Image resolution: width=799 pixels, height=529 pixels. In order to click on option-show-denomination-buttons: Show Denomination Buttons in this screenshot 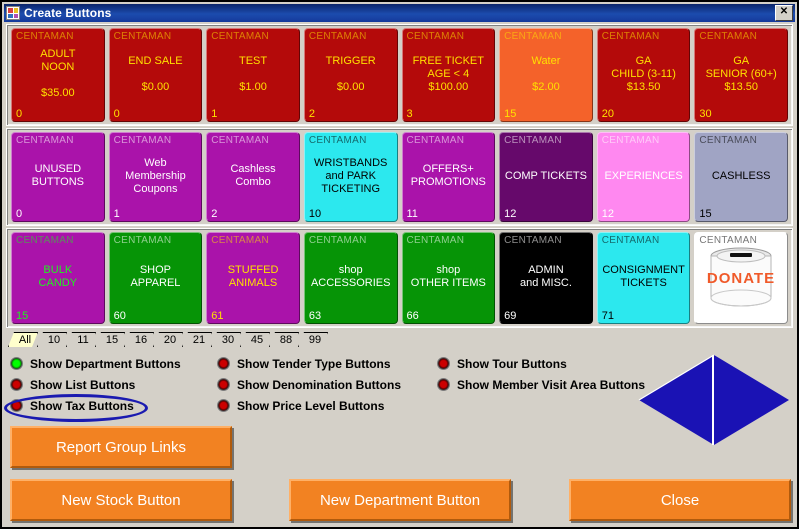, I will do `click(309, 384)`.